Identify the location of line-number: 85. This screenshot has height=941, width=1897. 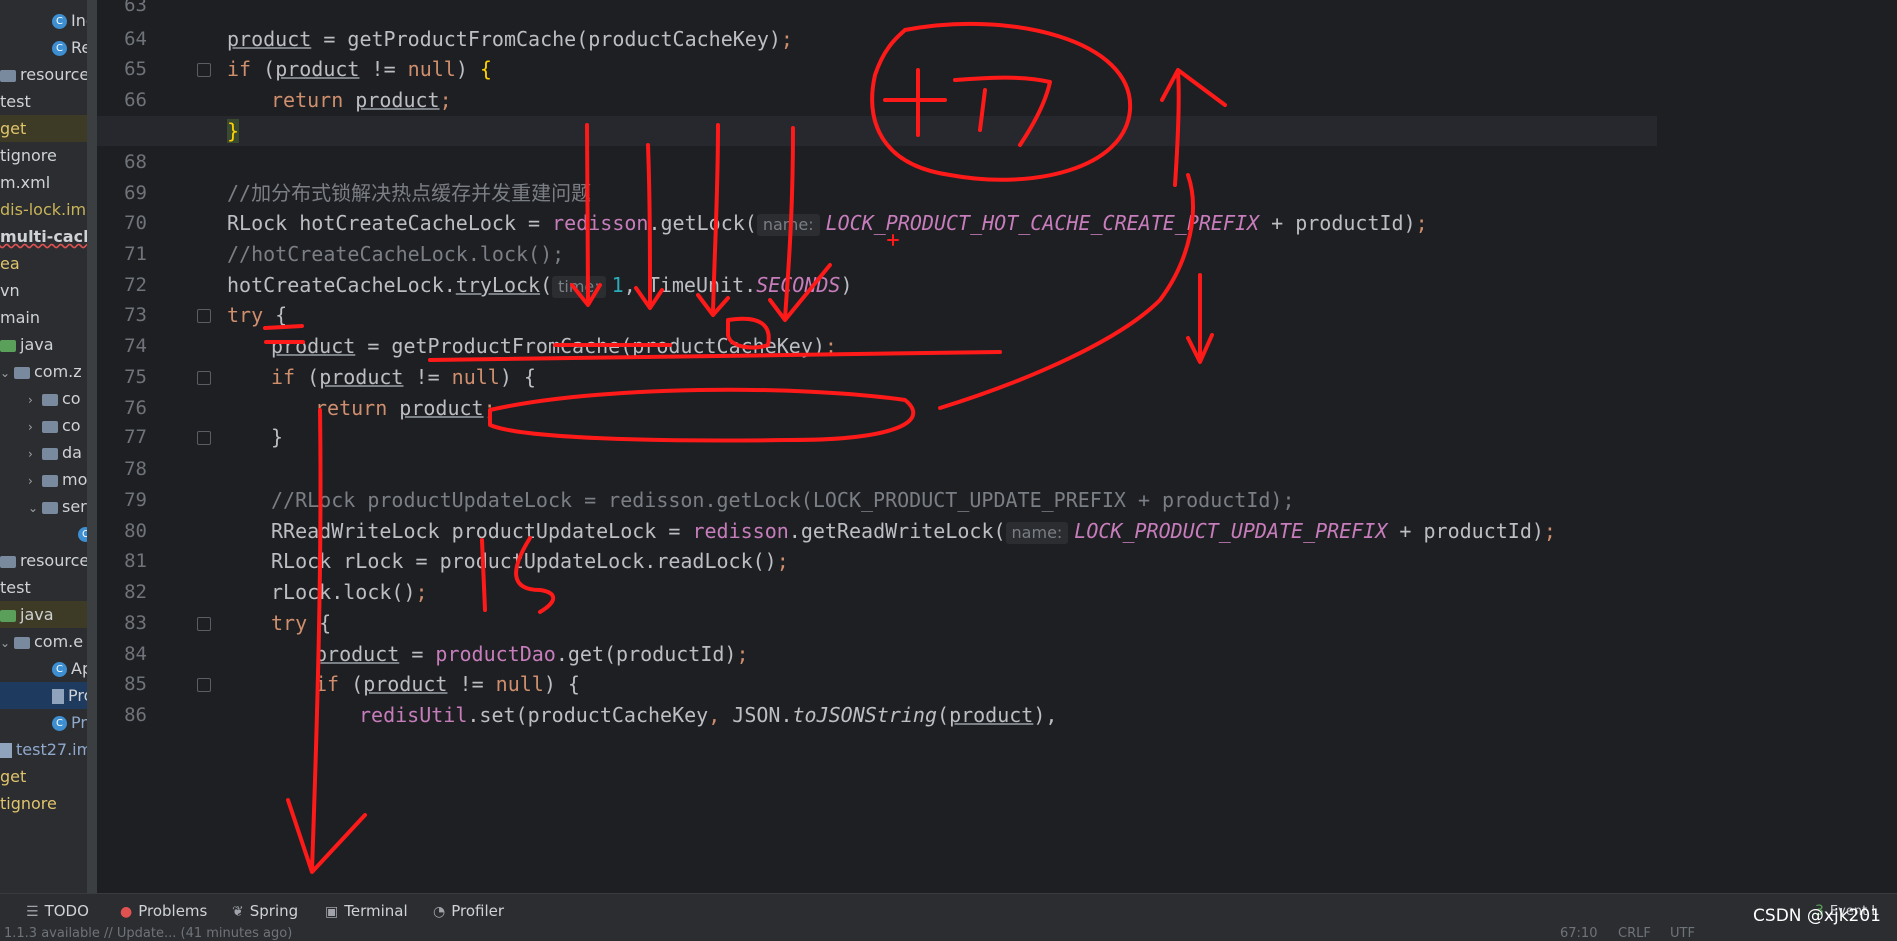
(135, 684).